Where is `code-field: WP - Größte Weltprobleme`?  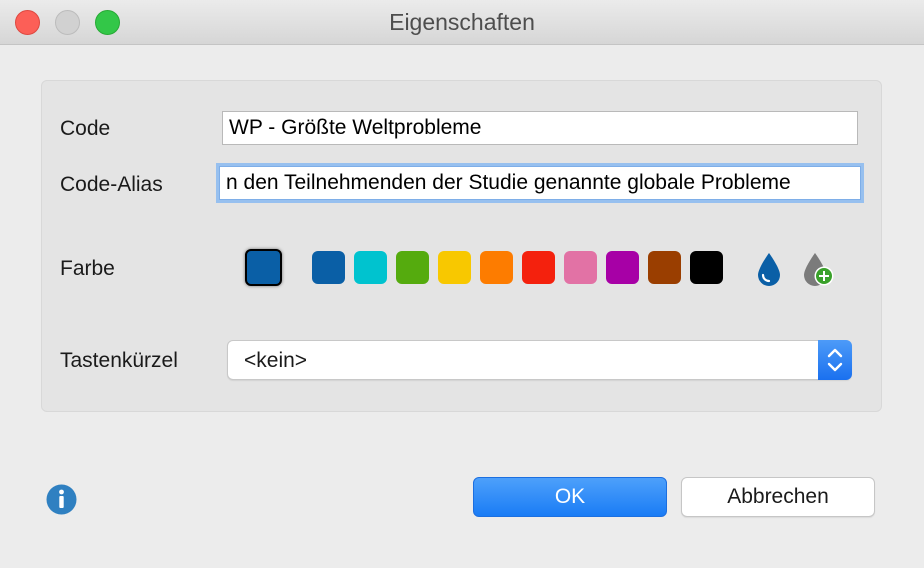
code-field: WP - Größte Weltprobleme is located at coordinates (540, 128).